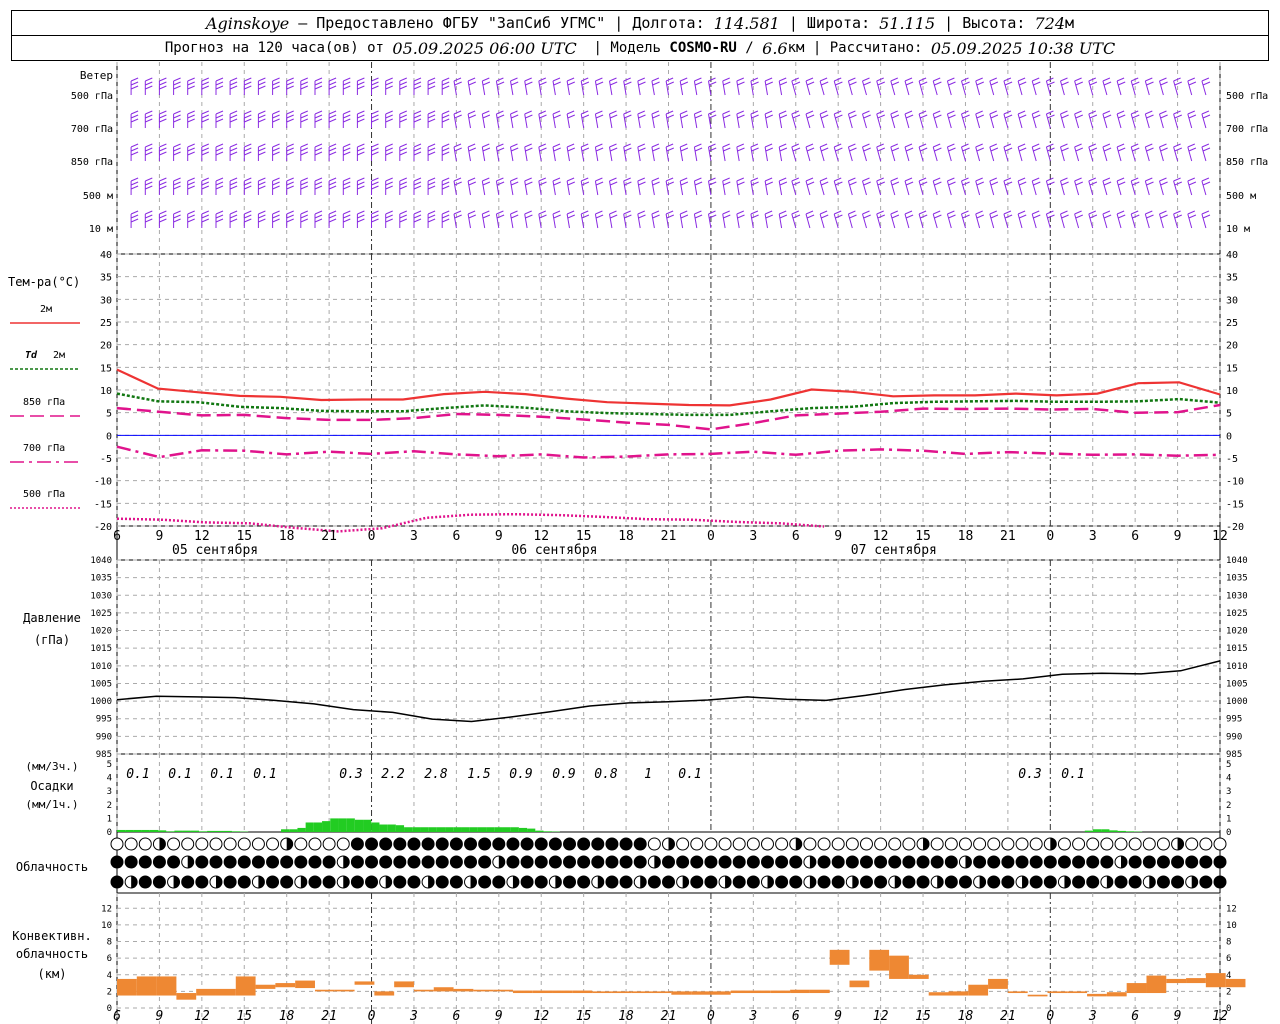 The height and width of the screenshot is (1024, 1280). Describe the element at coordinates (44, 448) in the screenshot. I see `legend-label: 700 гПа` at that location.